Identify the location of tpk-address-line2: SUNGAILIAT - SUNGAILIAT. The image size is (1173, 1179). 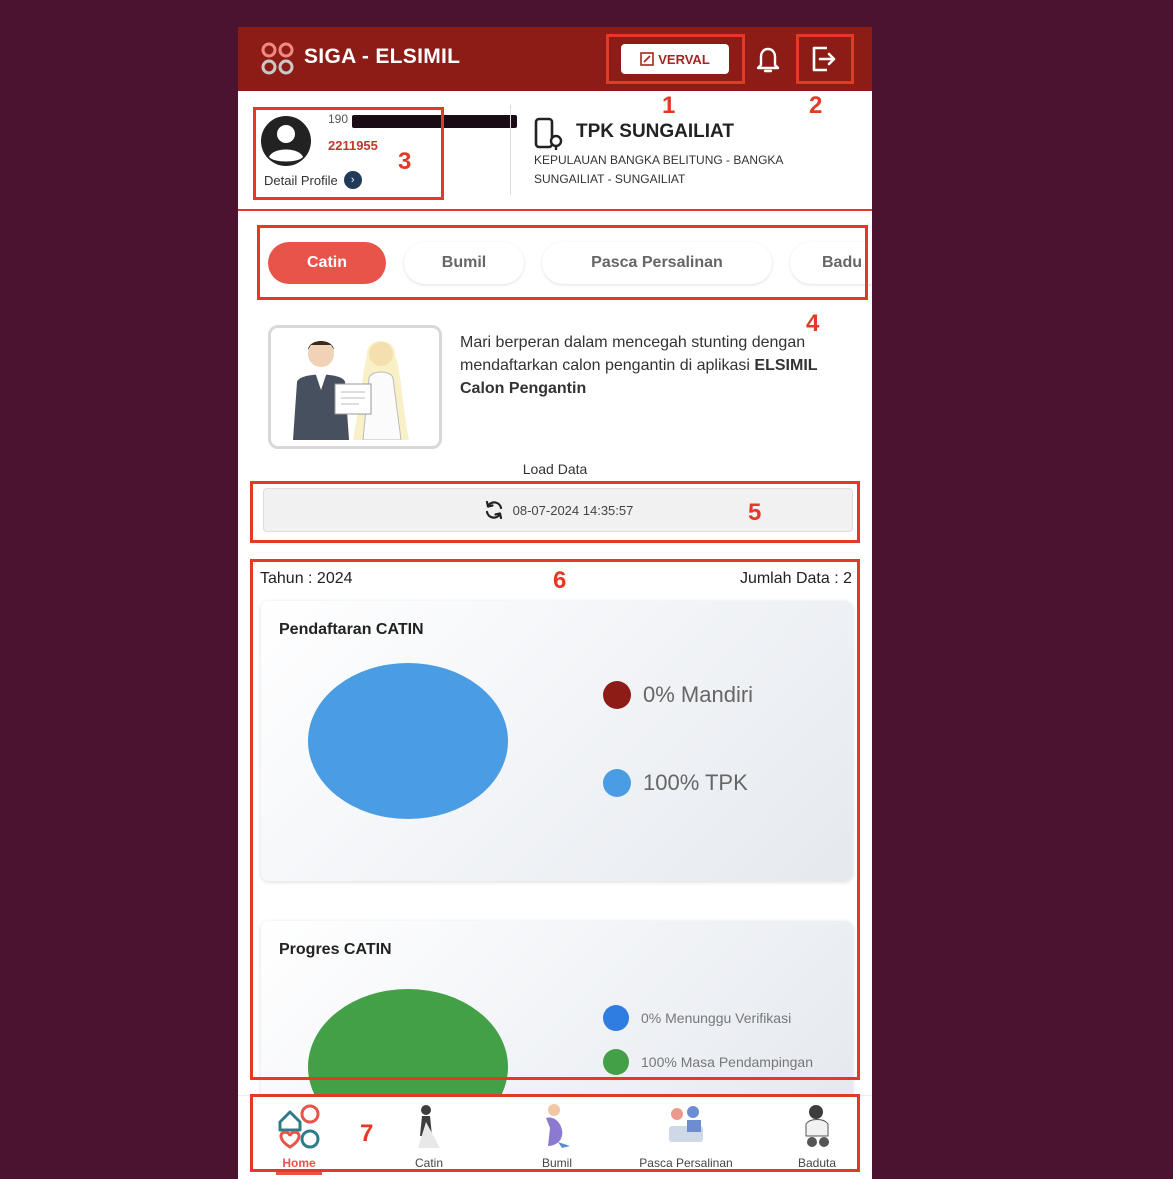
(610, 179).